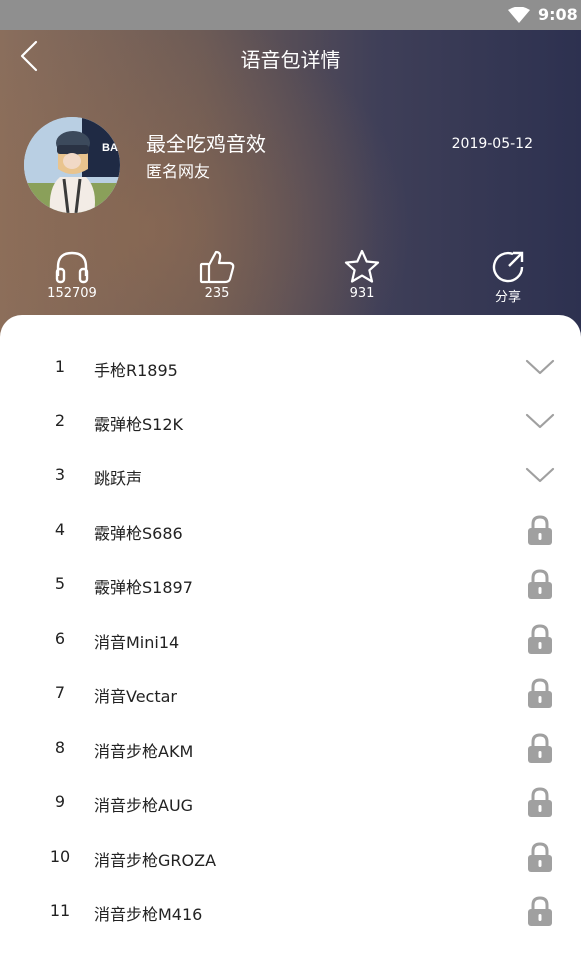 The width and height of the screenshot is (581, 955). I want to click on wifi-icon, so click(519, 15).